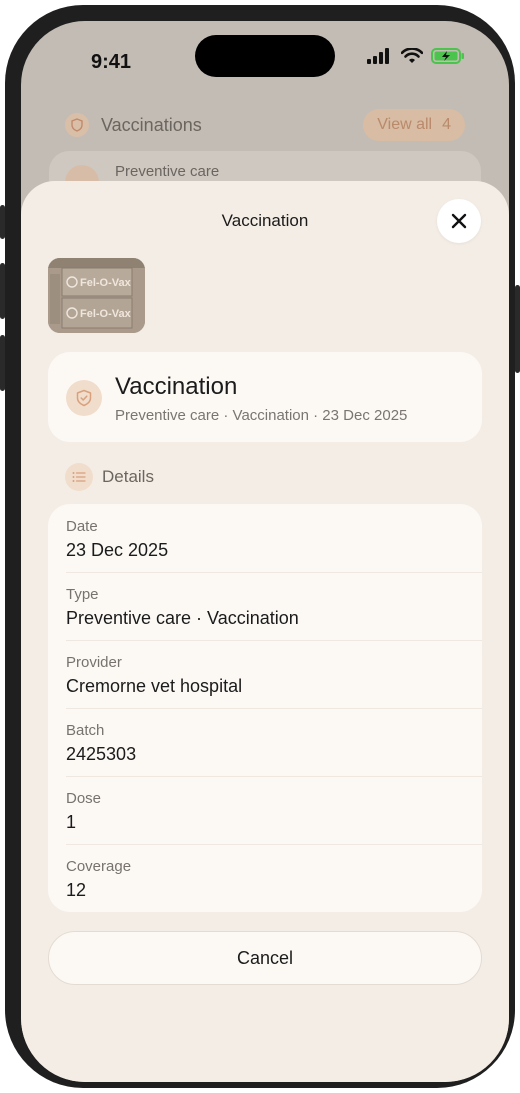 This screenshot has width=520, height=1093. I want to click on sheet-title: Vaccination, so click(265, 220).